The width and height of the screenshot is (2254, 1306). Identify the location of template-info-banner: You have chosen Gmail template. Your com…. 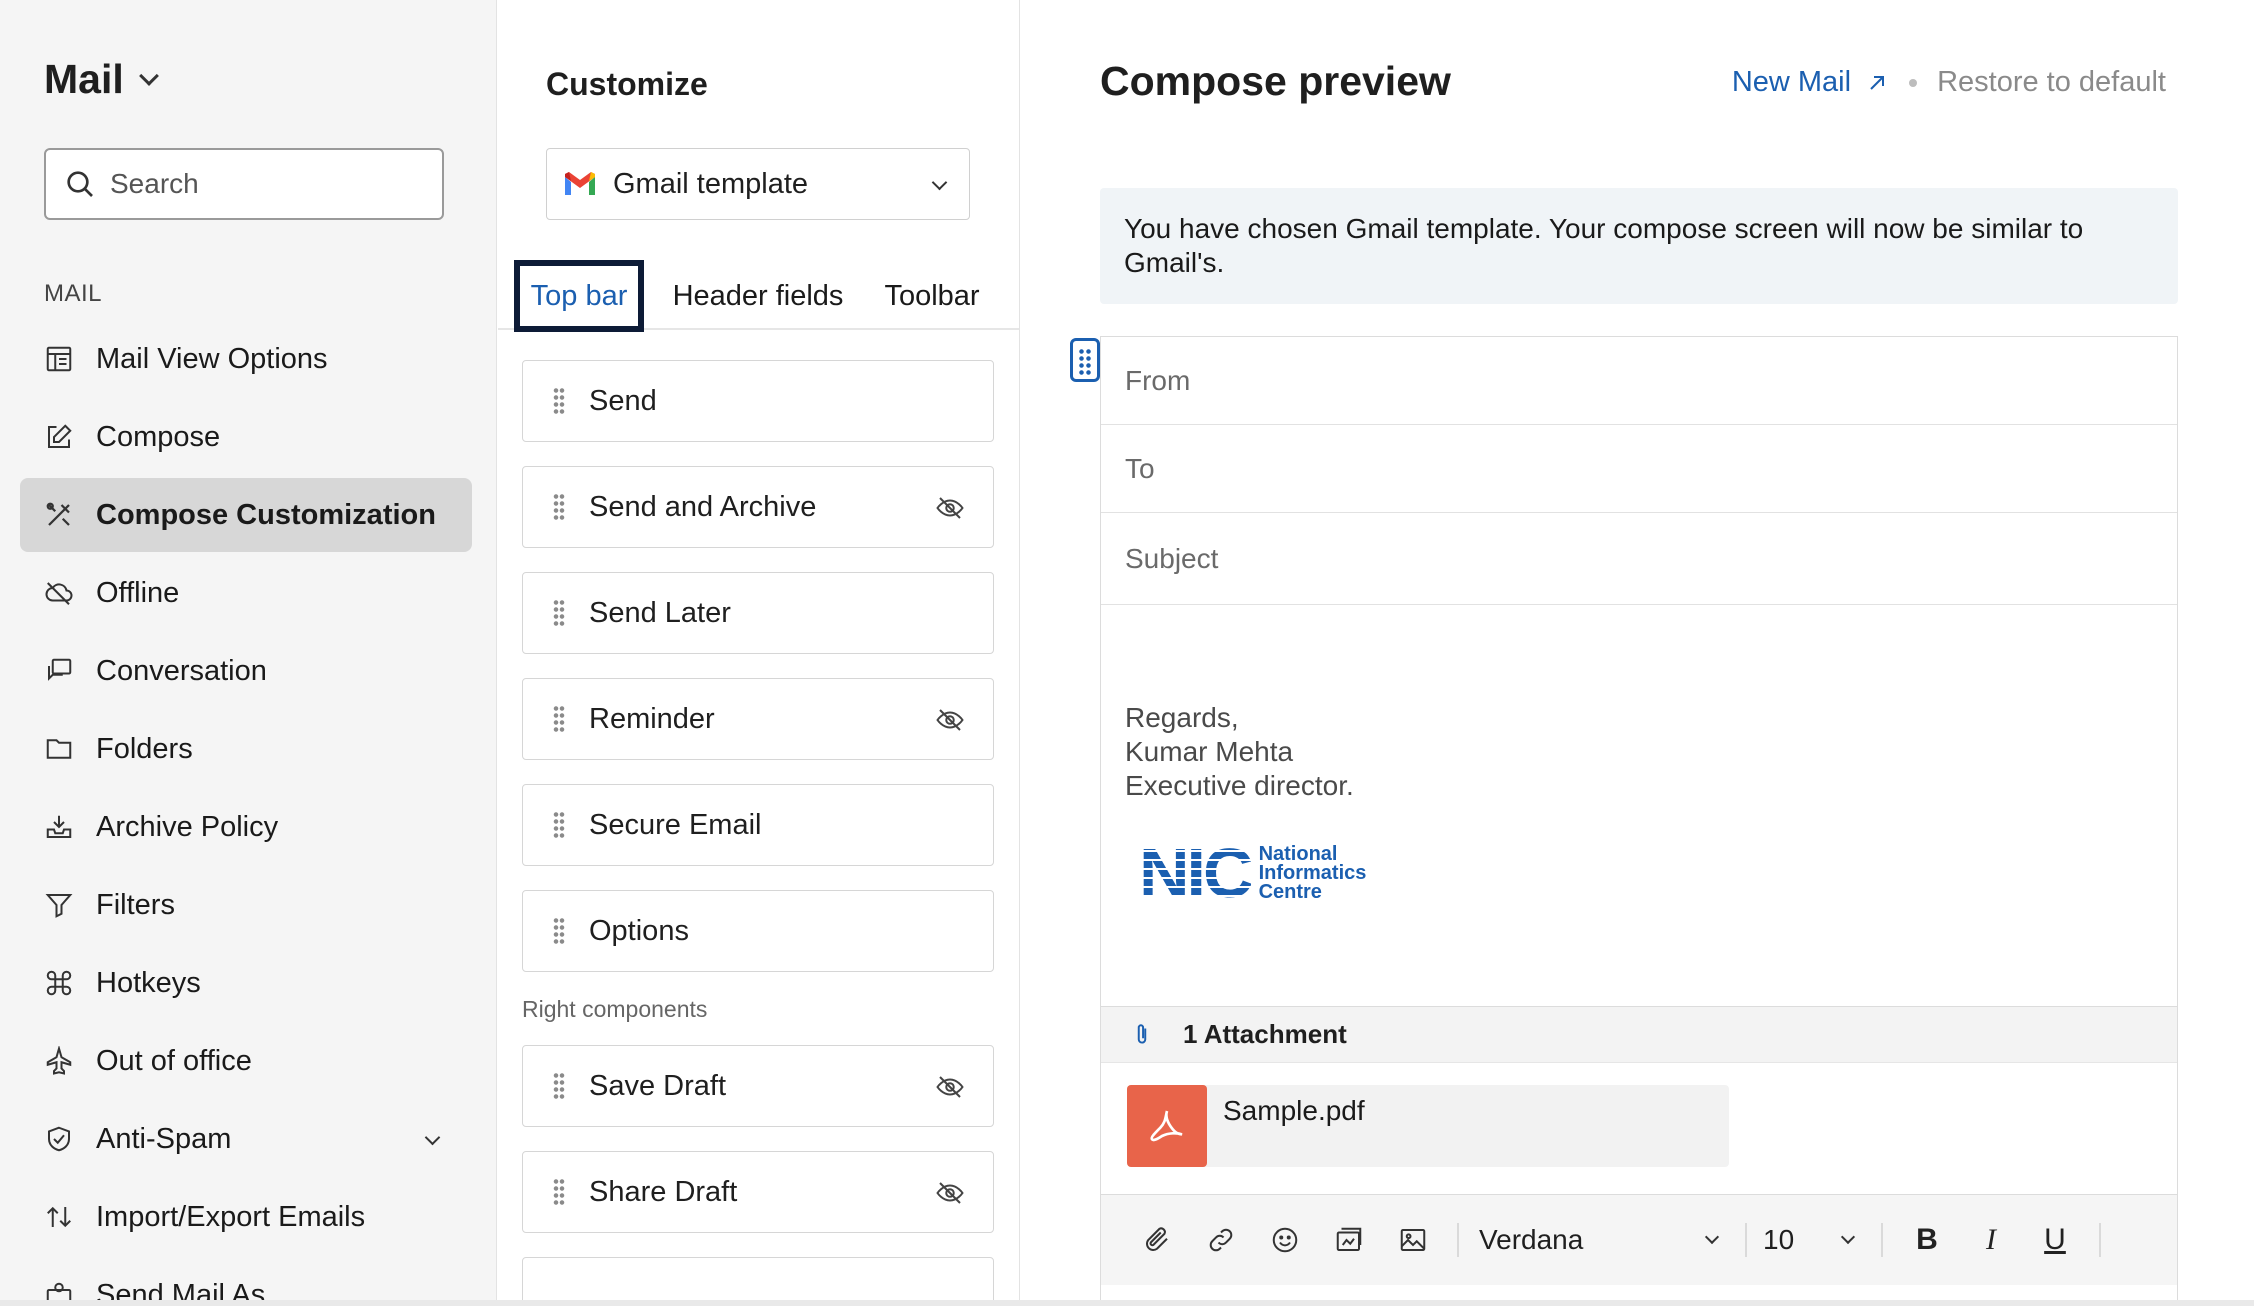
(1639, 246).